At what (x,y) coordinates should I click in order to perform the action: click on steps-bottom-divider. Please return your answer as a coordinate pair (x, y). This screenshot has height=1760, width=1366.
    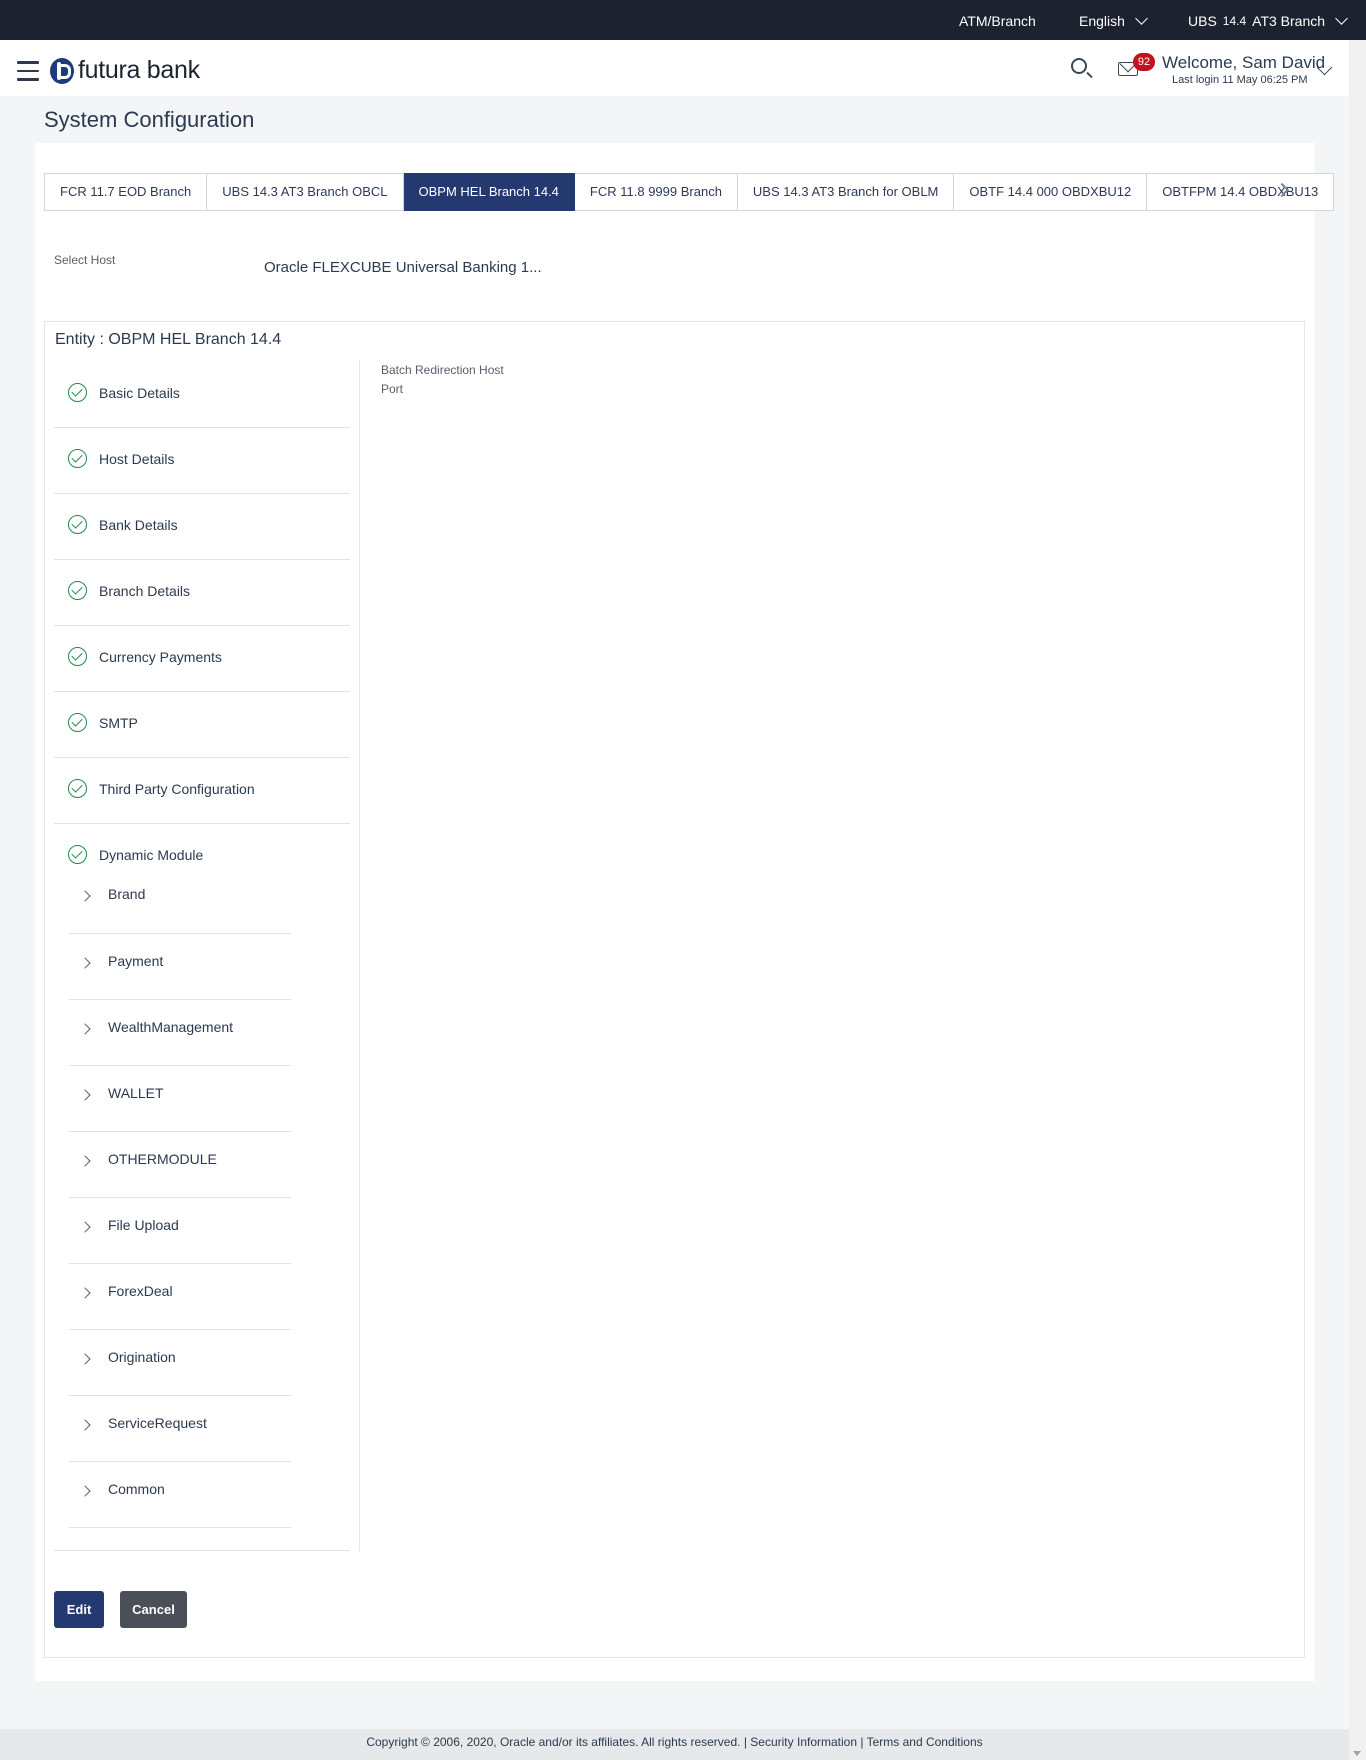
    Looking at the image, I should click on (202, 1550).